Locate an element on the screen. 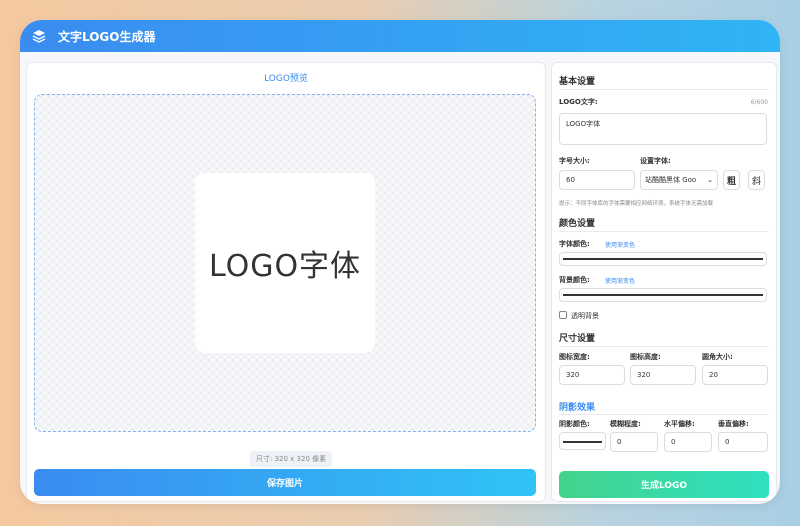 This screenshot has height=526, width=800. save-image-button: 保存图片 is located at coordinates (285, 482).